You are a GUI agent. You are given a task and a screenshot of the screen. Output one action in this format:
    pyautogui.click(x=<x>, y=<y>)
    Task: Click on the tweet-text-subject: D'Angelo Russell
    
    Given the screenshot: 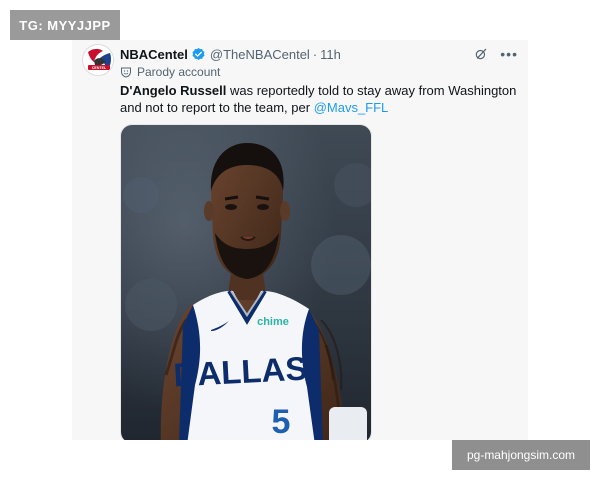 What is the action you would take?
    pyautogui.click(x=173, y=90)
    